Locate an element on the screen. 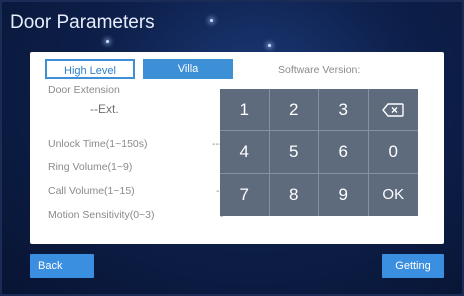  tab-villa: Villa is located at coordinates (188, 69).